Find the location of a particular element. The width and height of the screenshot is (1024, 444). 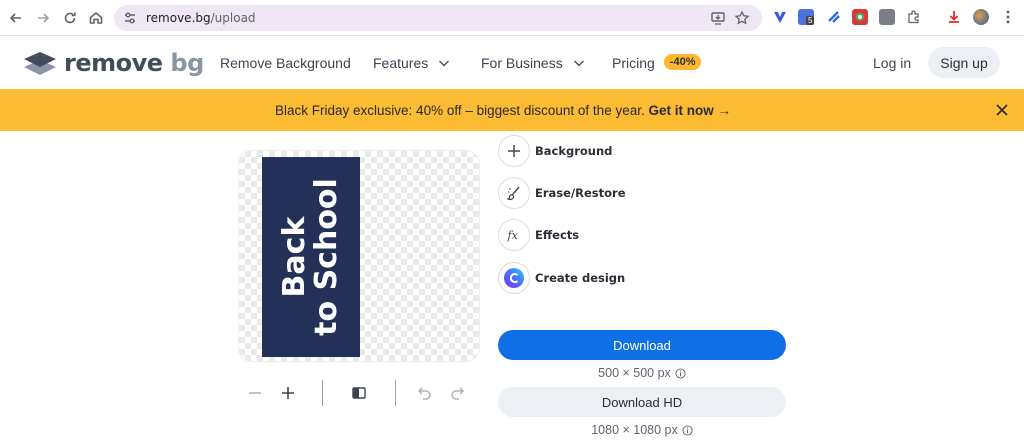

poster-line-2: to School is located at coordinates (326, 257).